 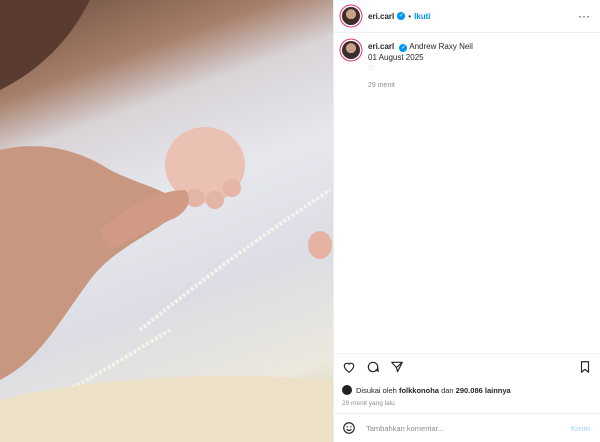 What do you see at coordinates (381, 46) in the screenshot?
I see `caption-username: eri.carl` at bounding box center [381, 46].